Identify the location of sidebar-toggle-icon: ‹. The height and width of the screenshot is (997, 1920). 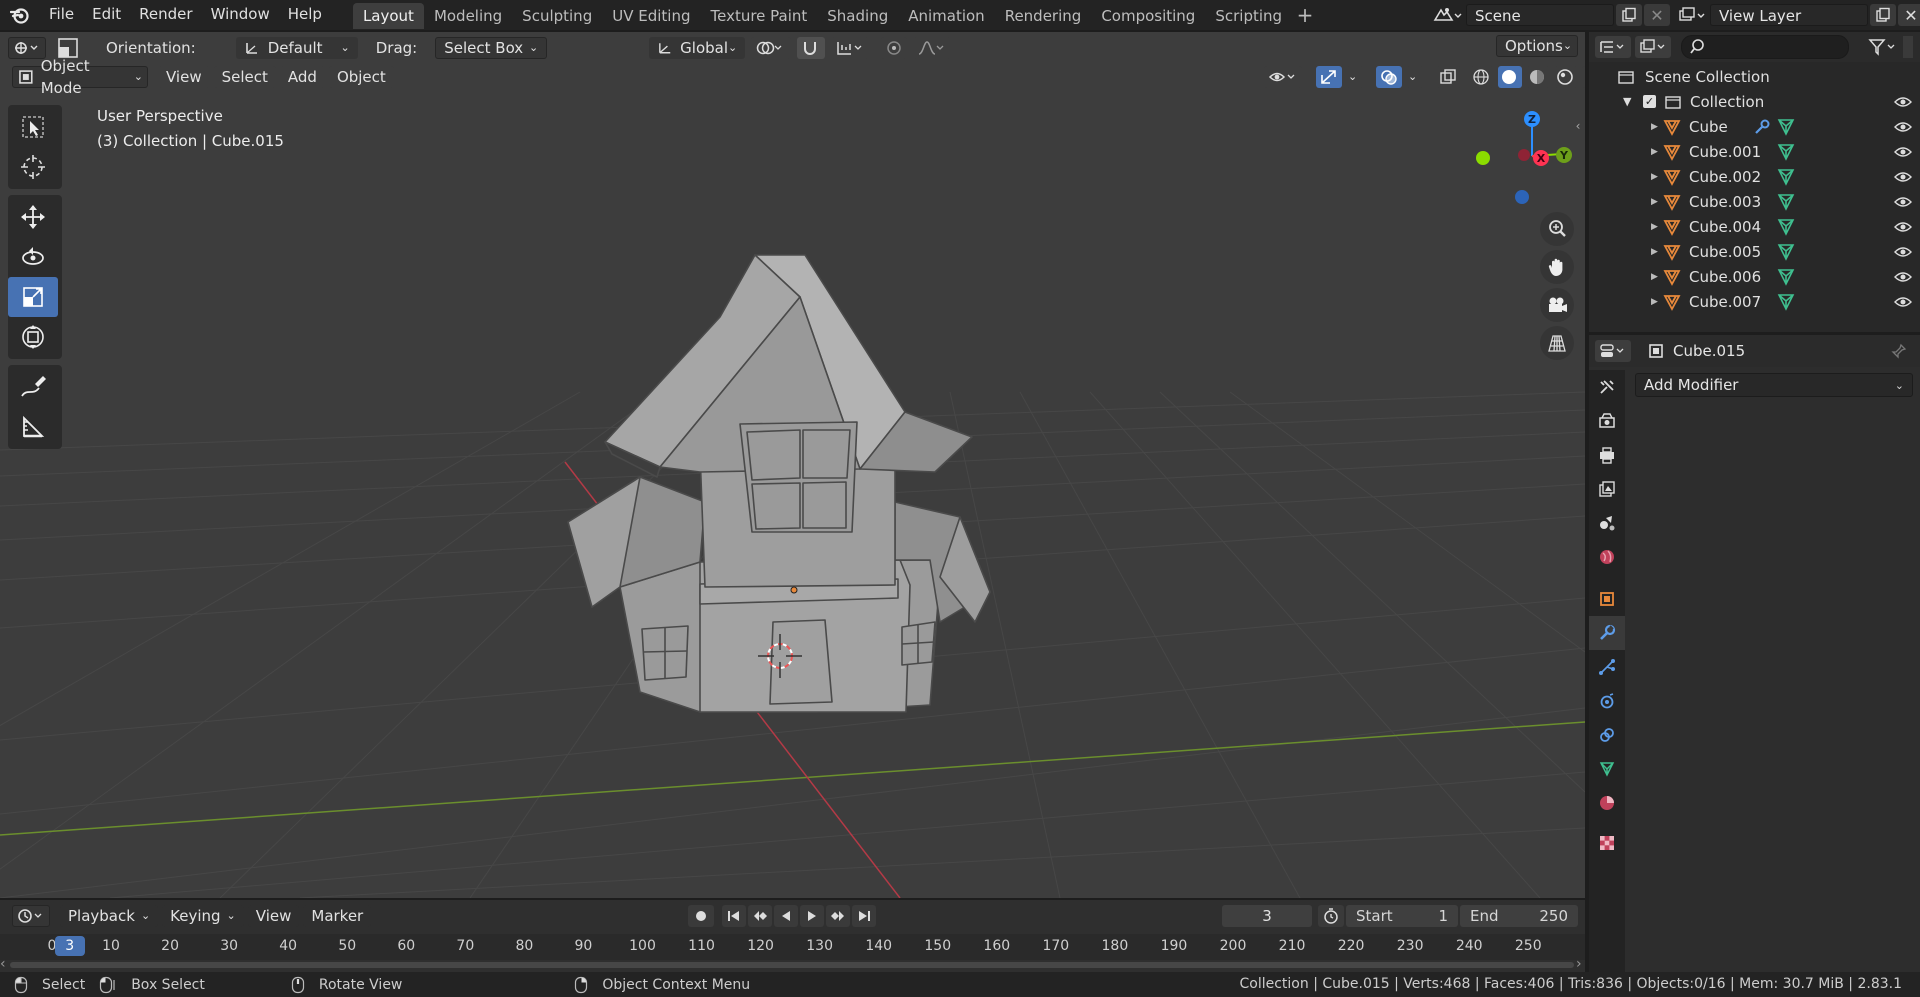
(1578, 126).